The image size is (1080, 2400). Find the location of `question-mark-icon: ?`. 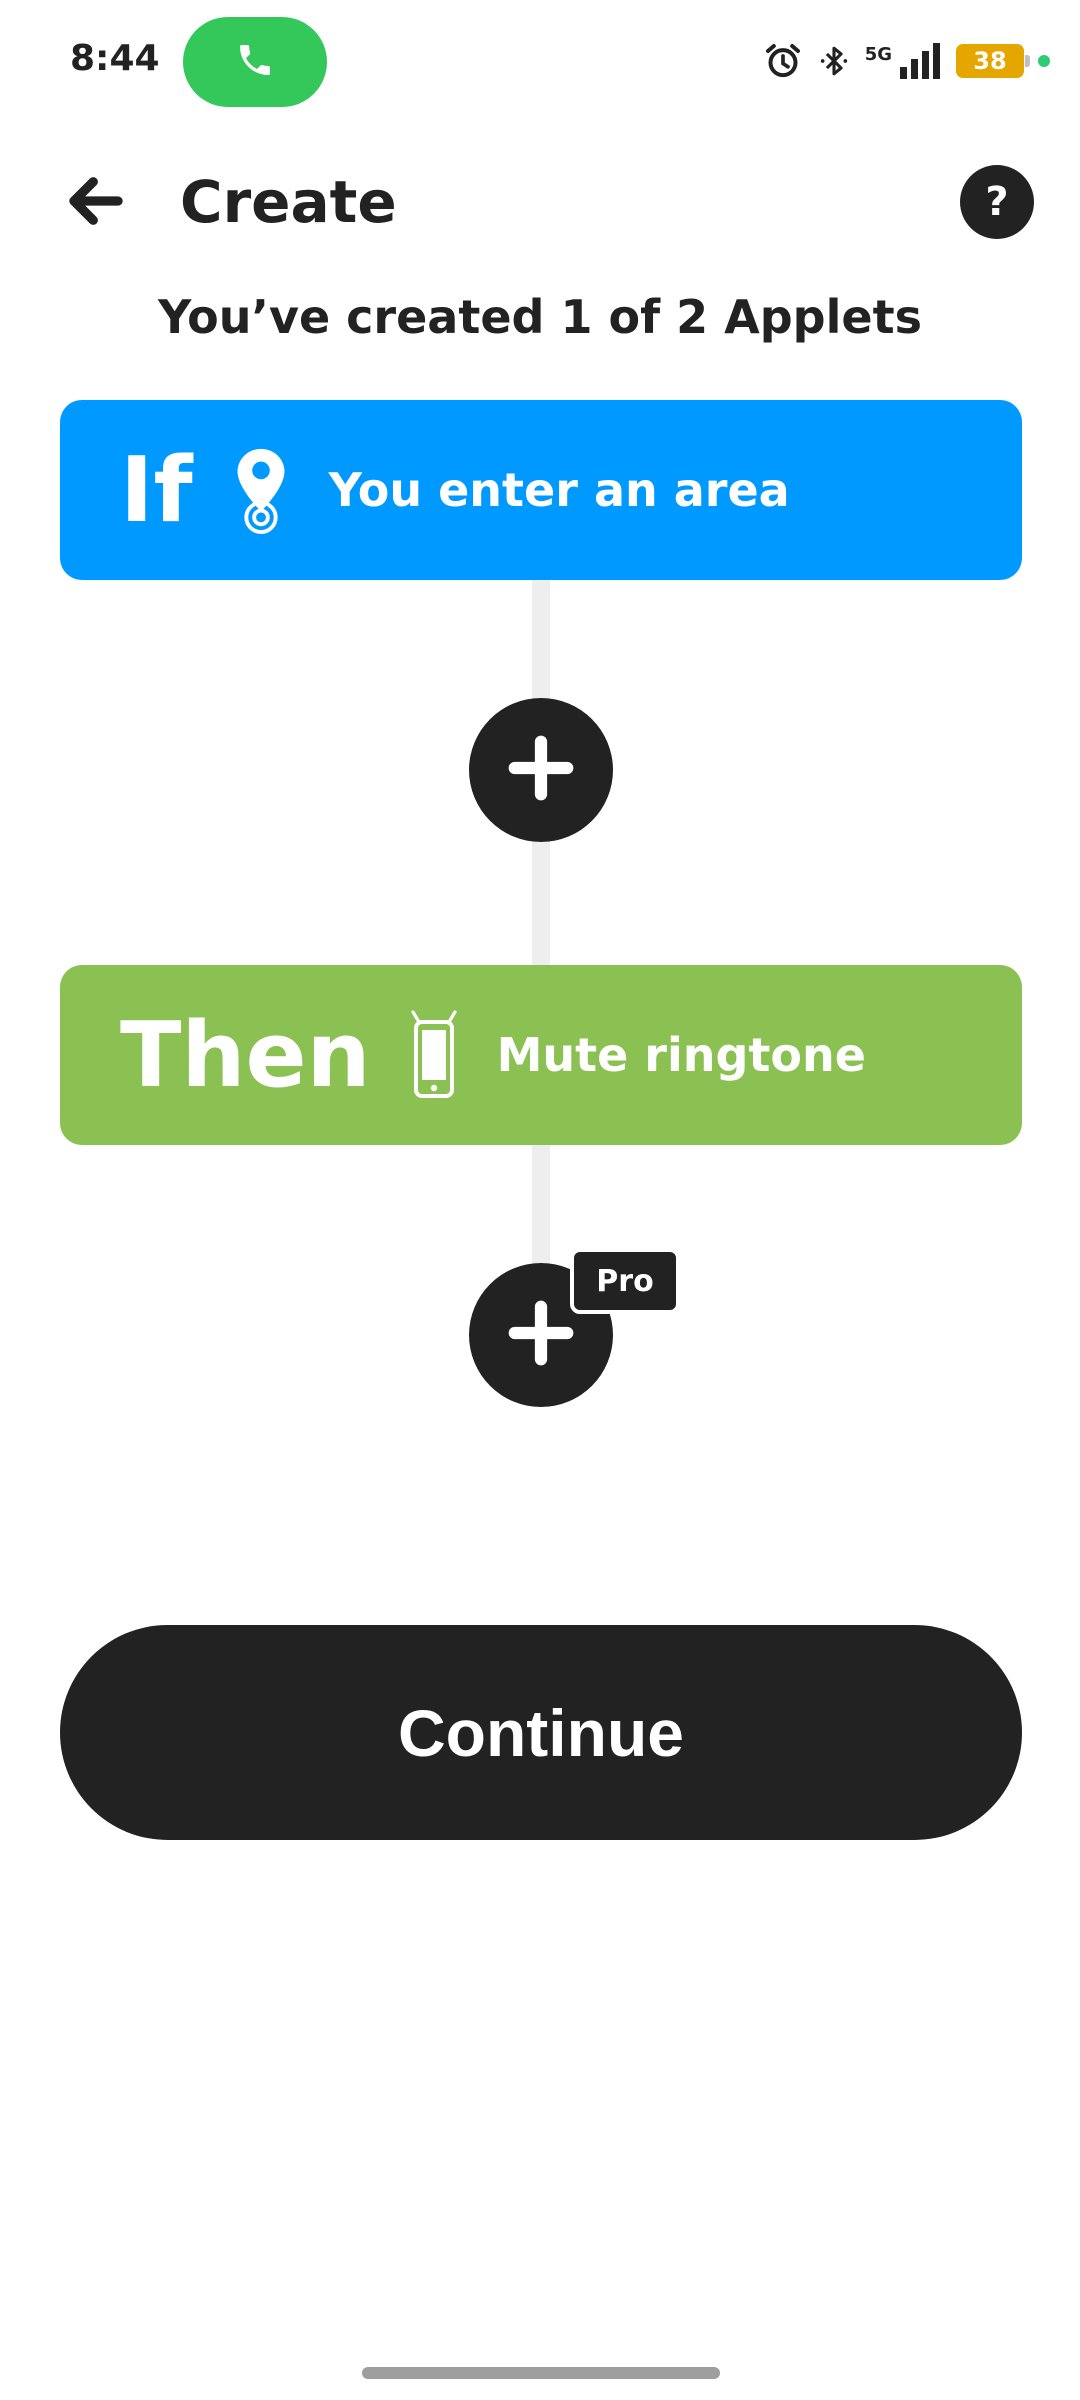

question-mark-icon: ? is located at coordinates (997, 202).